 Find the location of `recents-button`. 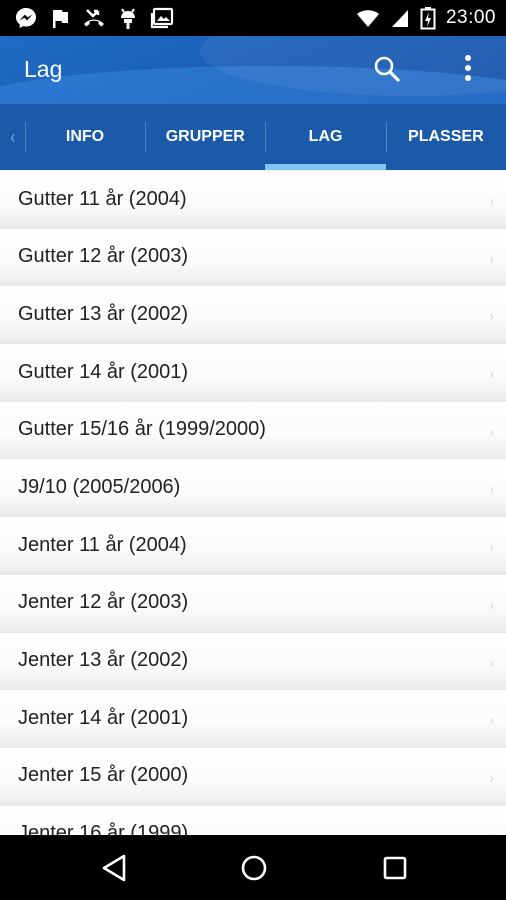

recents-button is located at coordinates (395, 870).